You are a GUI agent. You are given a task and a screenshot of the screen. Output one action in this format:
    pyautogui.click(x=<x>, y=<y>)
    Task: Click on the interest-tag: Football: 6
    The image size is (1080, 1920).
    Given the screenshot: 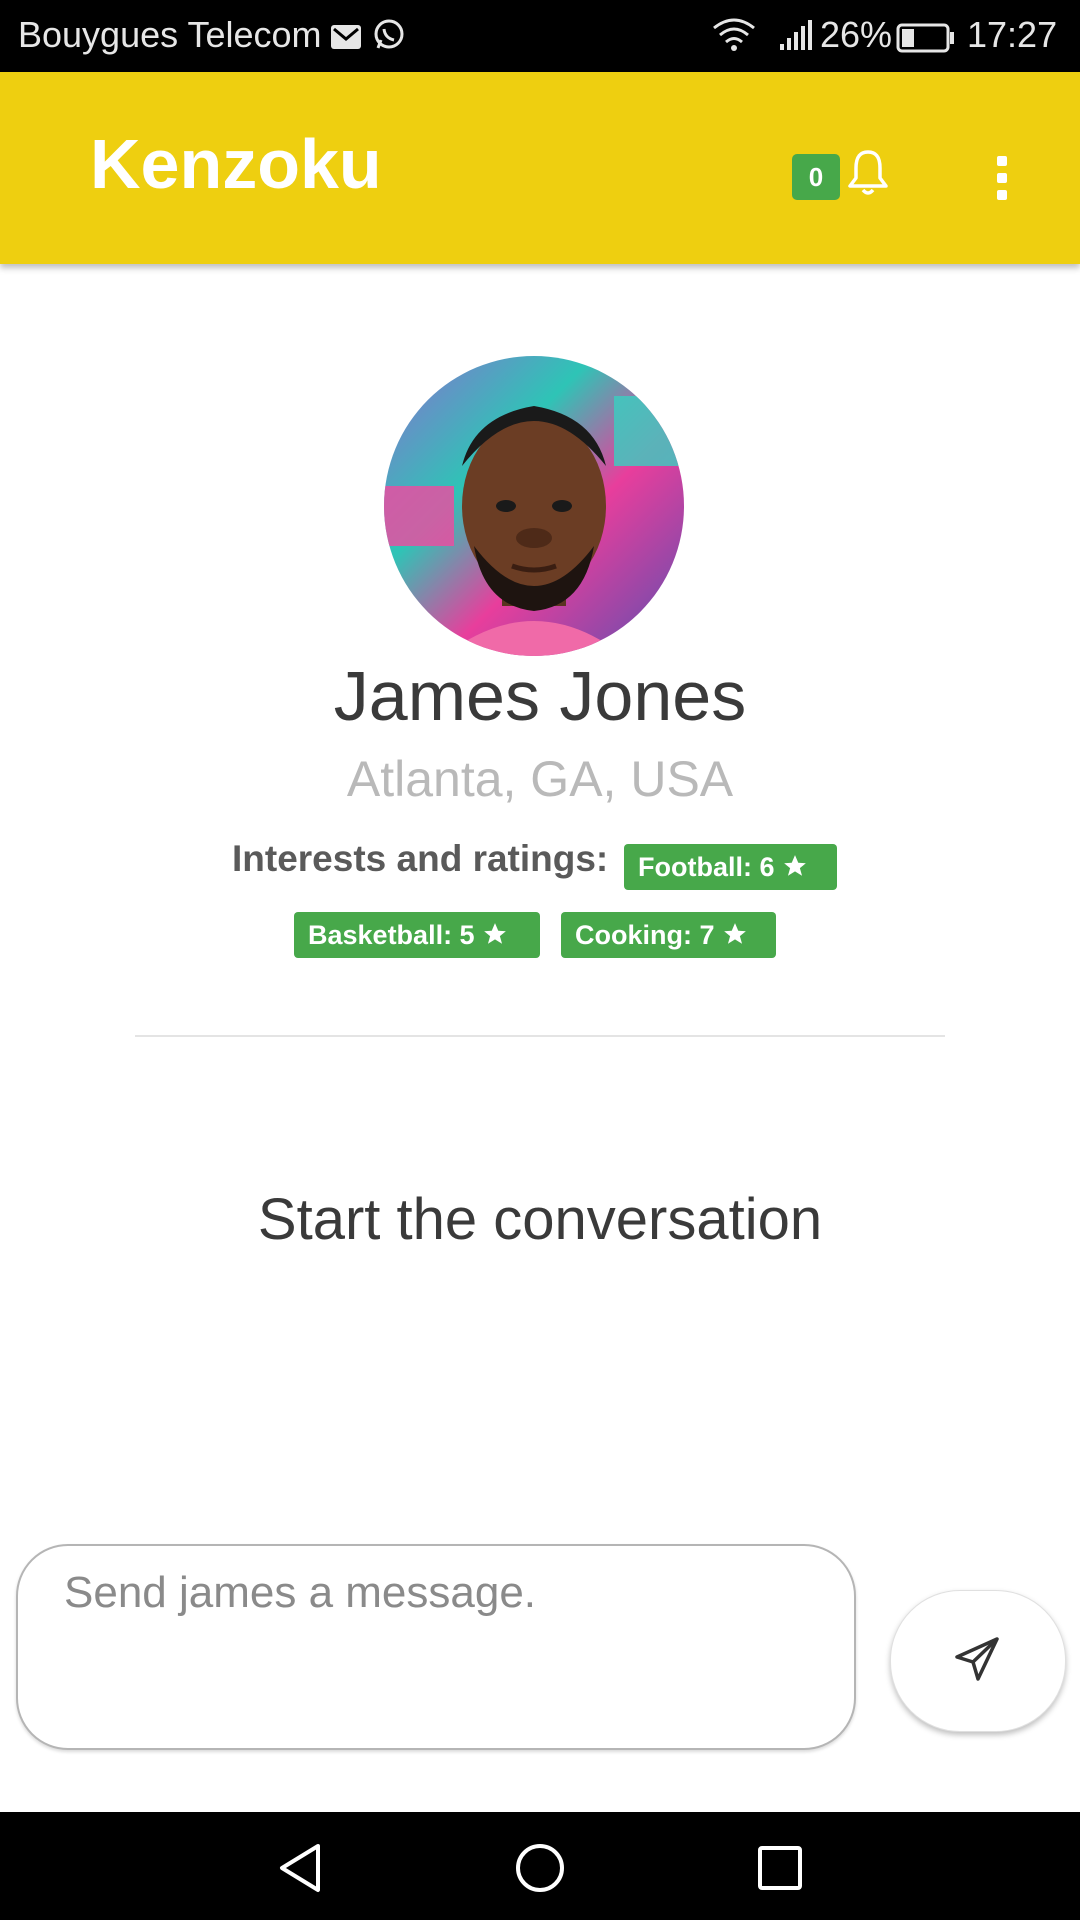 What is the action you would take?
    pyautogui.click(x=730, y=867)
    